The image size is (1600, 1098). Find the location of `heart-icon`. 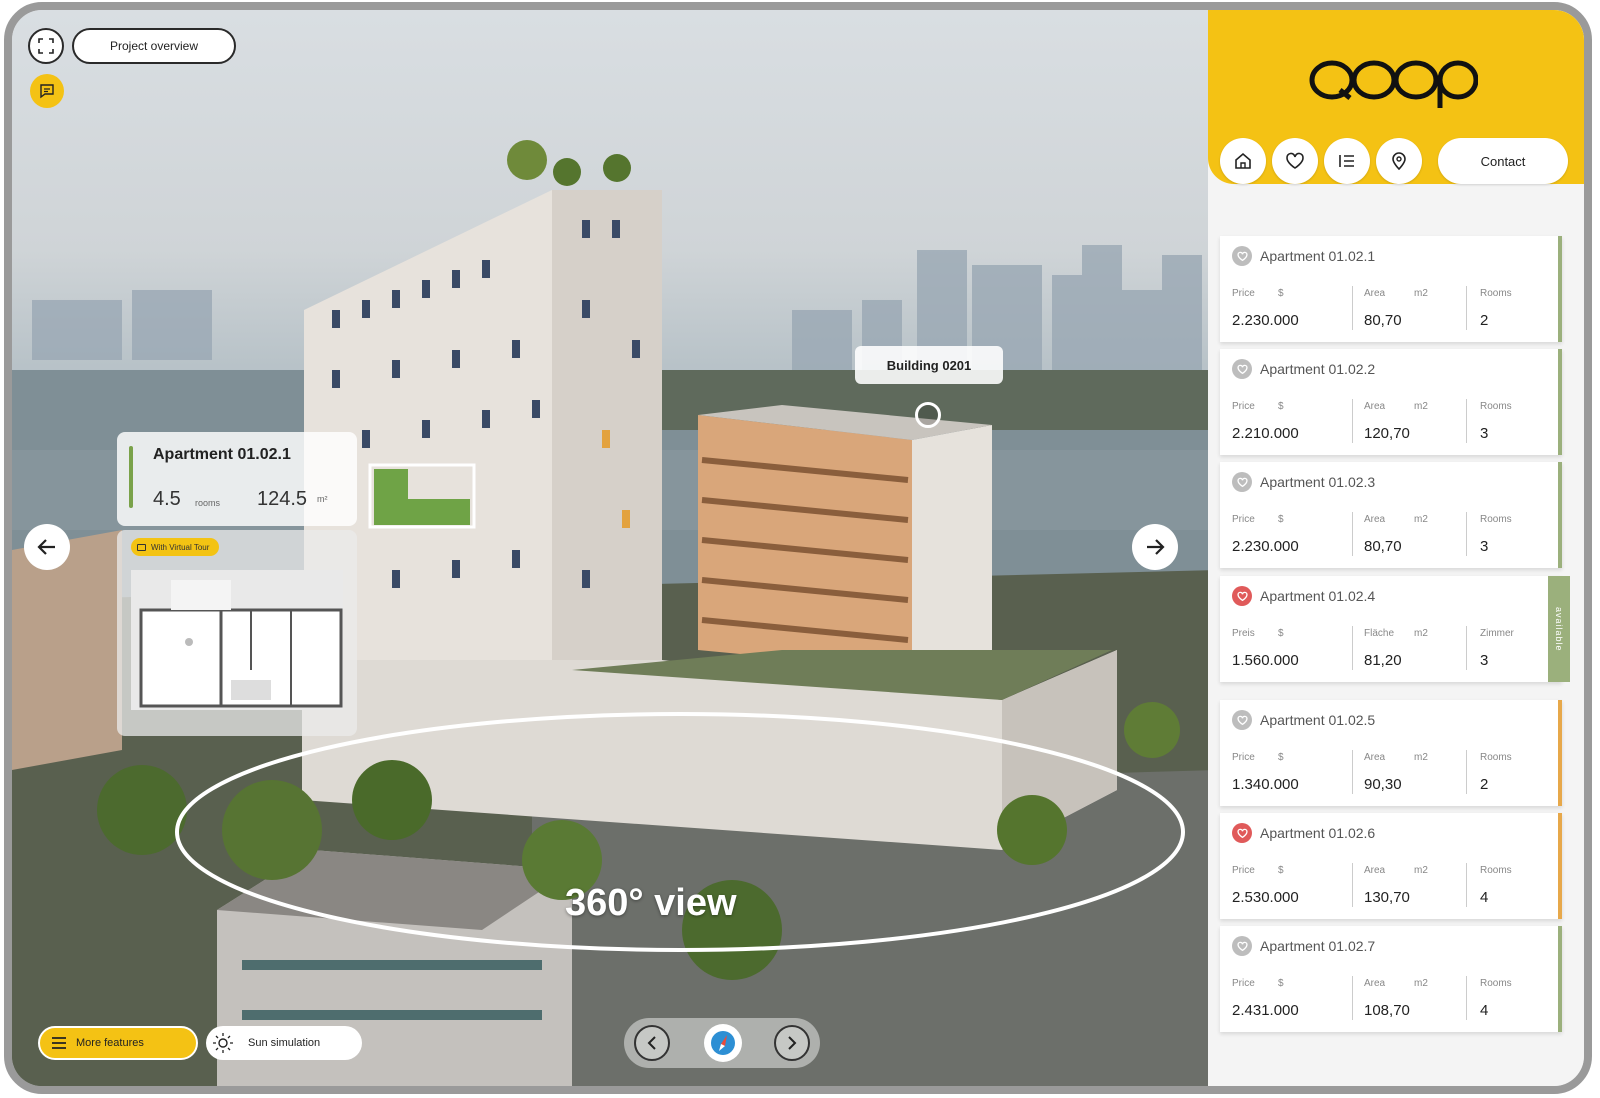

heart-icon is located at coordinates (1295, 161).